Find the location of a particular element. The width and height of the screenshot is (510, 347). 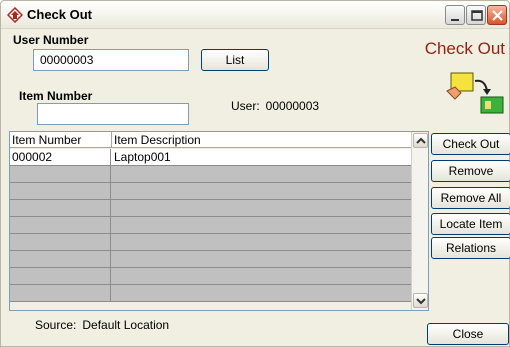

remove-all-button: Remove All is located at coordinates (470, 198).